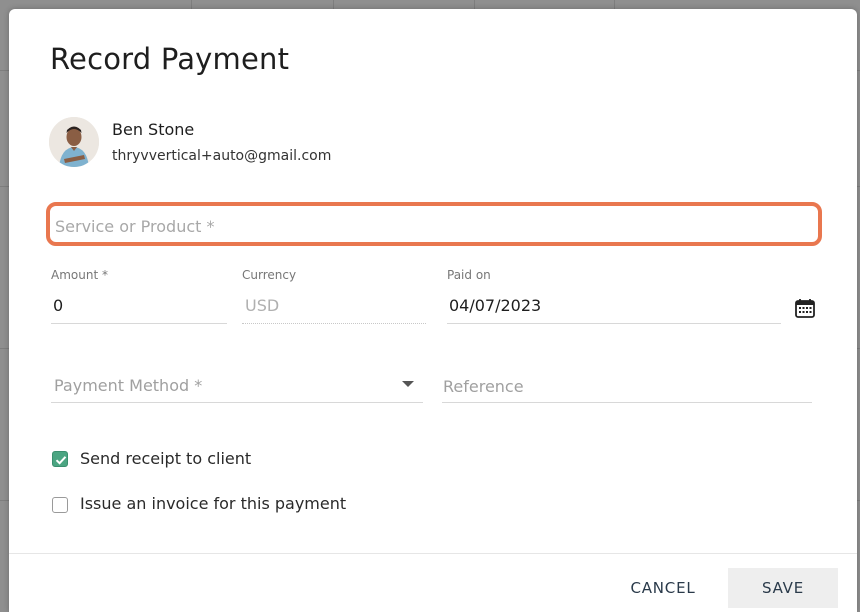  I want to click on paid-on-underline, so click(614, 323).